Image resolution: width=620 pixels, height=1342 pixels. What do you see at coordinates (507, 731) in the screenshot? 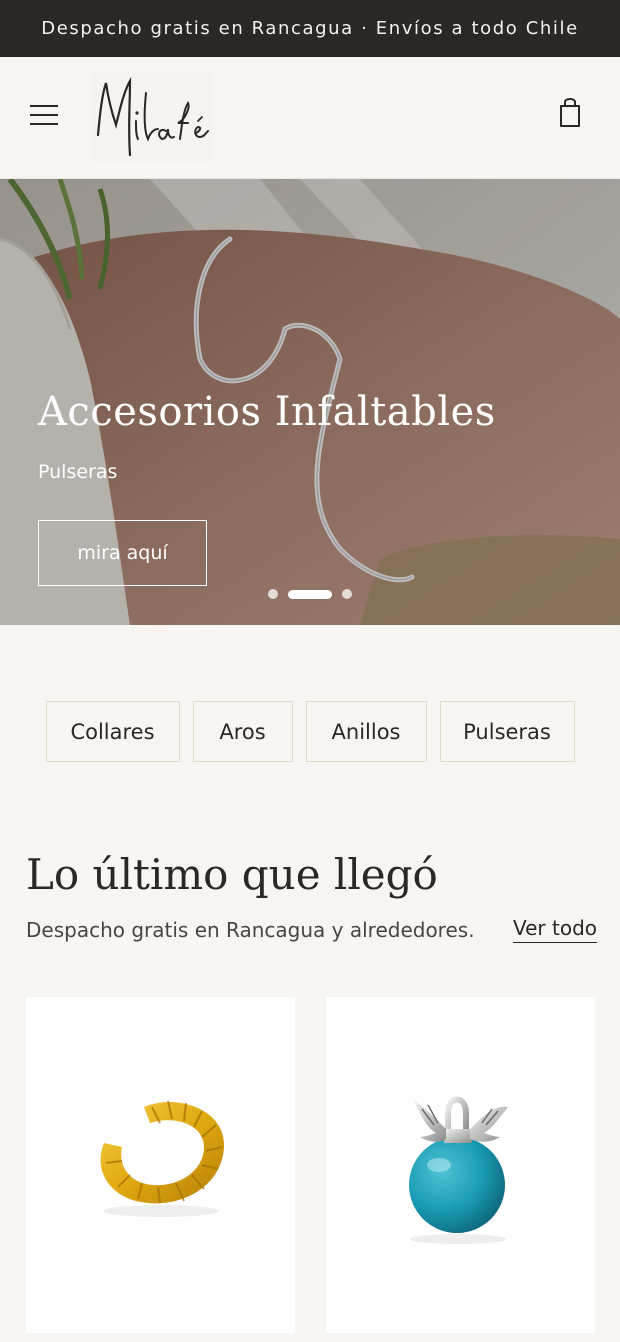
I see `category-button-pulseras: Pulseras` at bounding box center [507, 731].